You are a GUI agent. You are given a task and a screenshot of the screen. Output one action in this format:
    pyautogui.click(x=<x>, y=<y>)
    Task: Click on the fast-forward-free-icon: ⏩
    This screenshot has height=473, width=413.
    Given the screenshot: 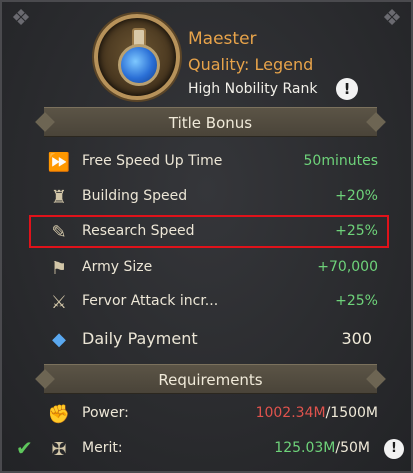 What is the action you would take?
    pyautogui.click(x=59, y=162)
    